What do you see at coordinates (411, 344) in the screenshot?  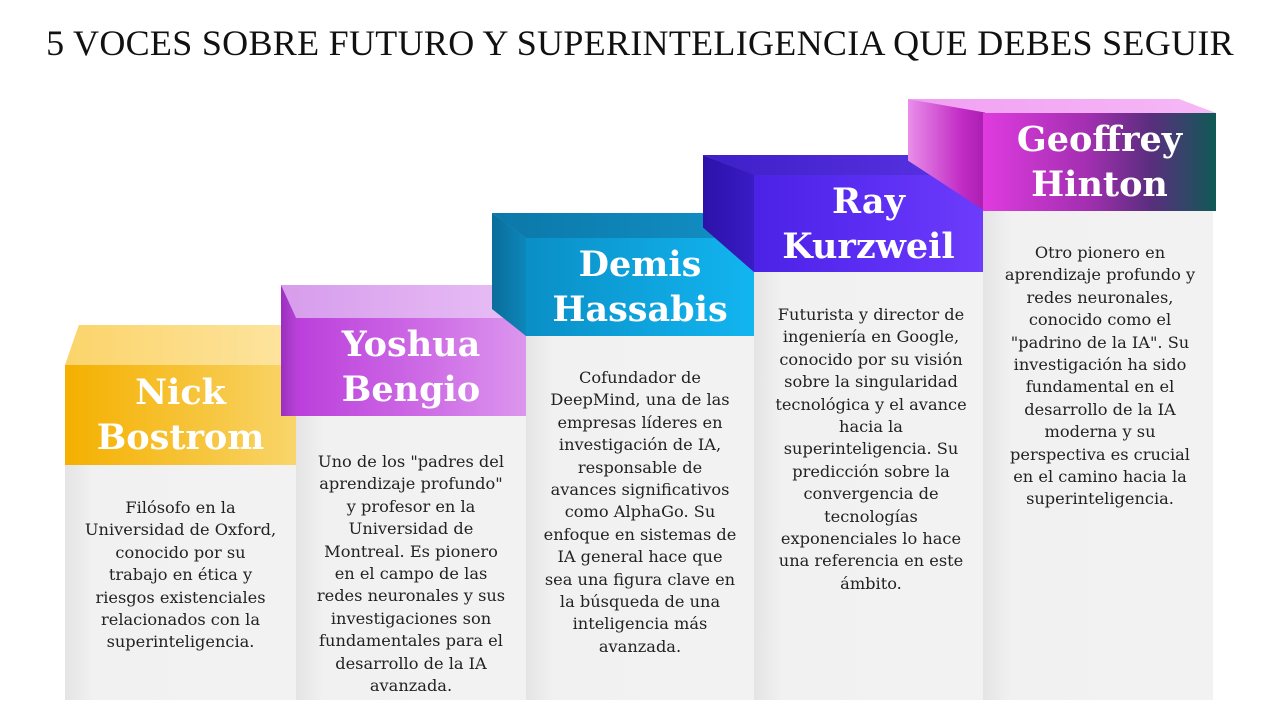 I see `person-name-line1: Yoshua` at bounding box center [411, 344].